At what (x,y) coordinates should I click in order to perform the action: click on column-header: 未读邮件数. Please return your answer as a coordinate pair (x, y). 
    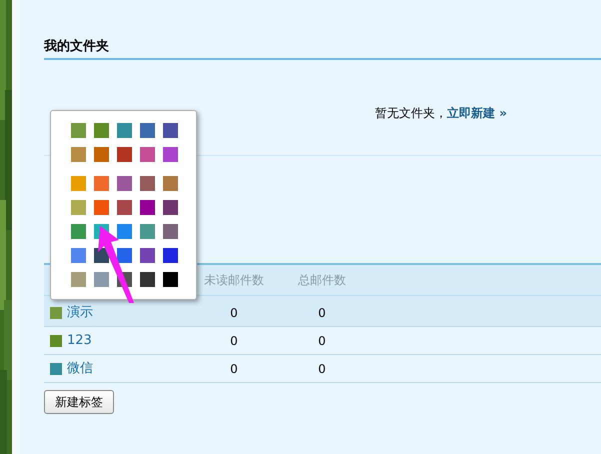
    Looking at the image, I should click on (234, 280).